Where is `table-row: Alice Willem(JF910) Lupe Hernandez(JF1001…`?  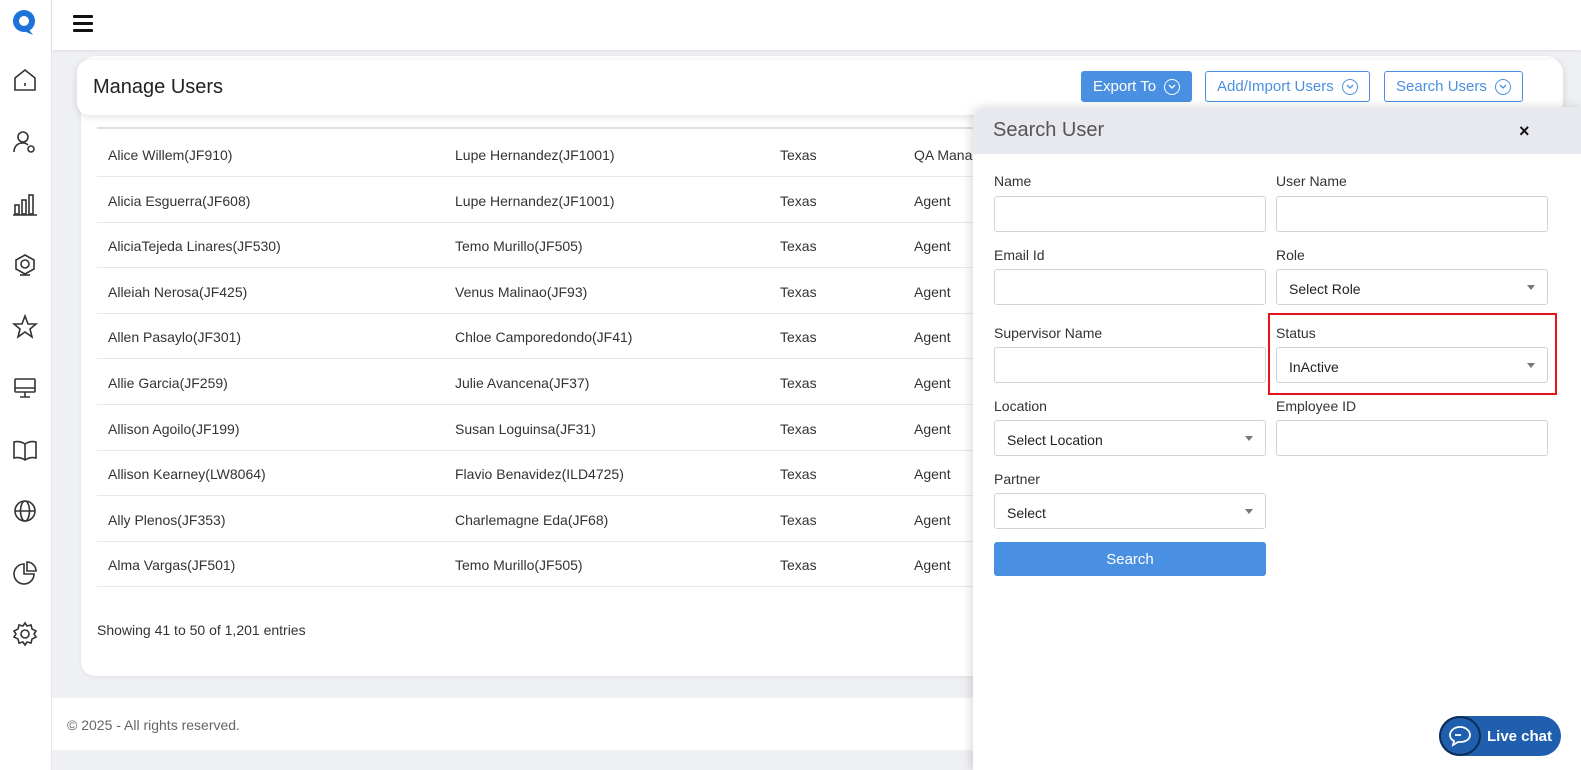
table-row: Alice Willem(JF910) Lupe Hernandez(JF1001… is located at coordinates (547, 154).